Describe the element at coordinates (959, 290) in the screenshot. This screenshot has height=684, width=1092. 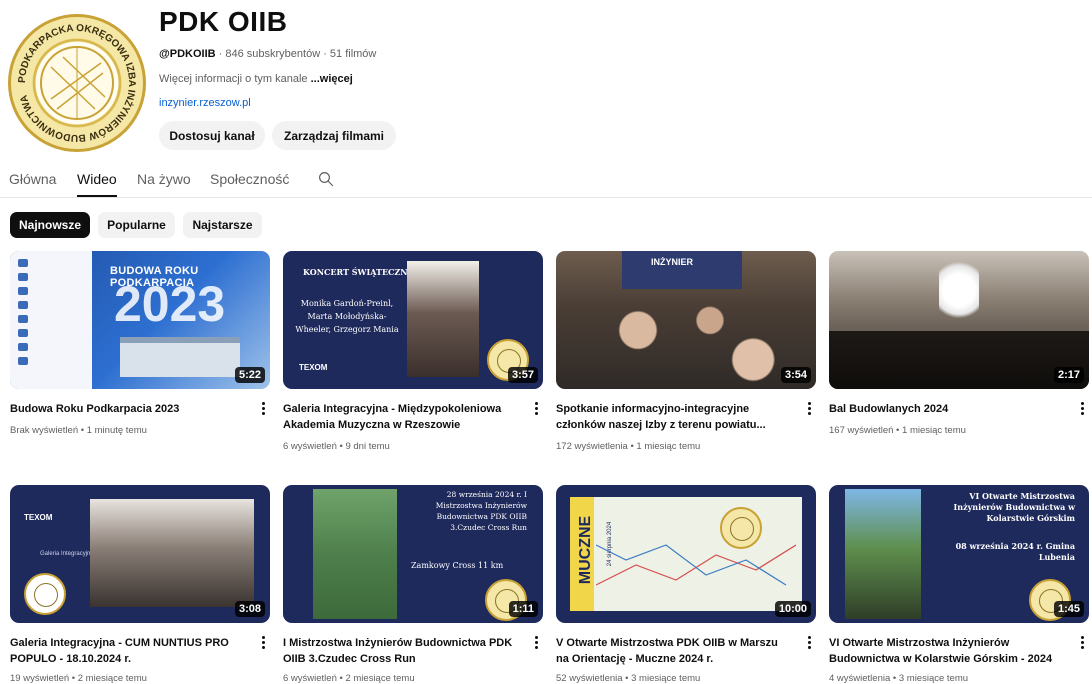
I see `flowers-image` at that location.